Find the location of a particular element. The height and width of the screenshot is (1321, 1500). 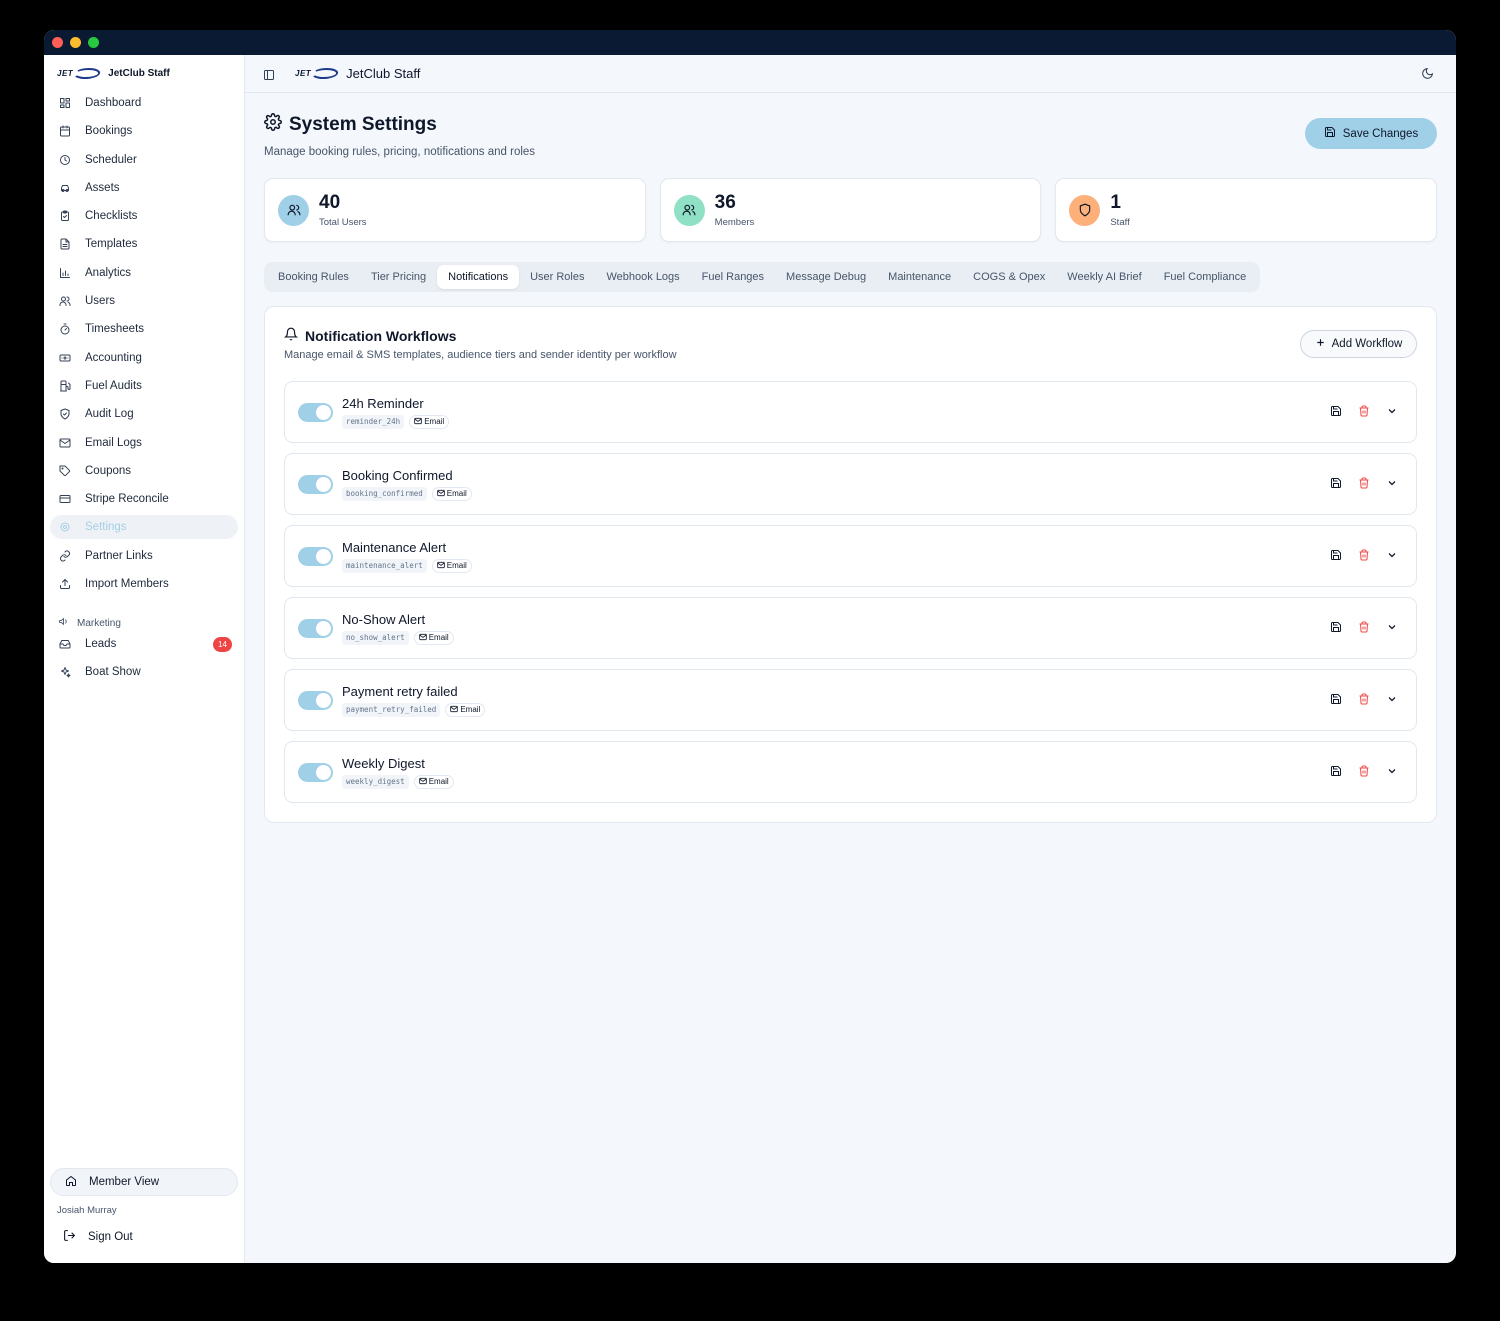

sidebar-item-label: Dashboard is located at coordinates (113, 103).